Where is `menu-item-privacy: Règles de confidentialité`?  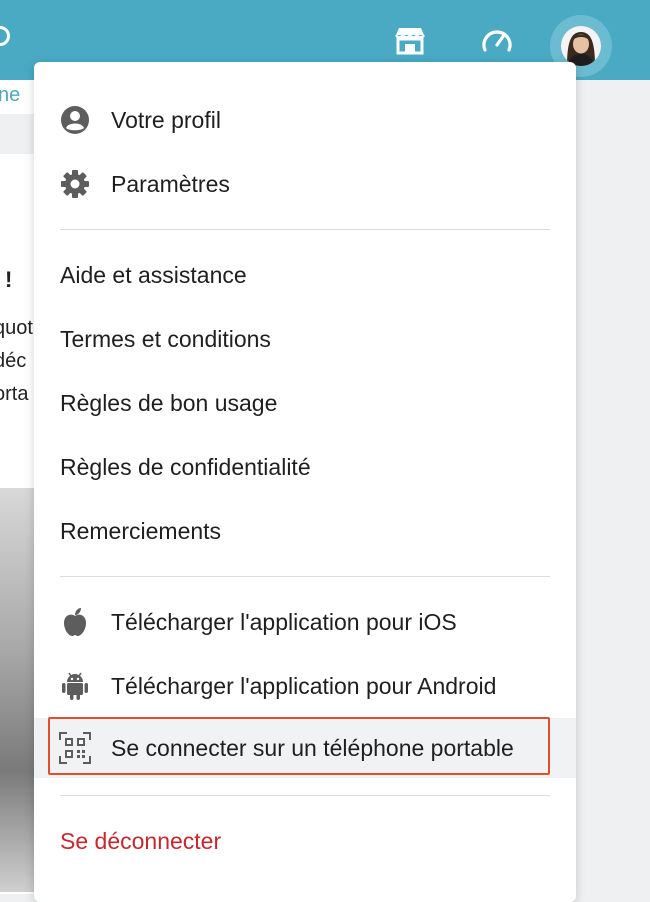
menu-item-privacy: Règles de confidentialité is located at coordinates (305, 467).